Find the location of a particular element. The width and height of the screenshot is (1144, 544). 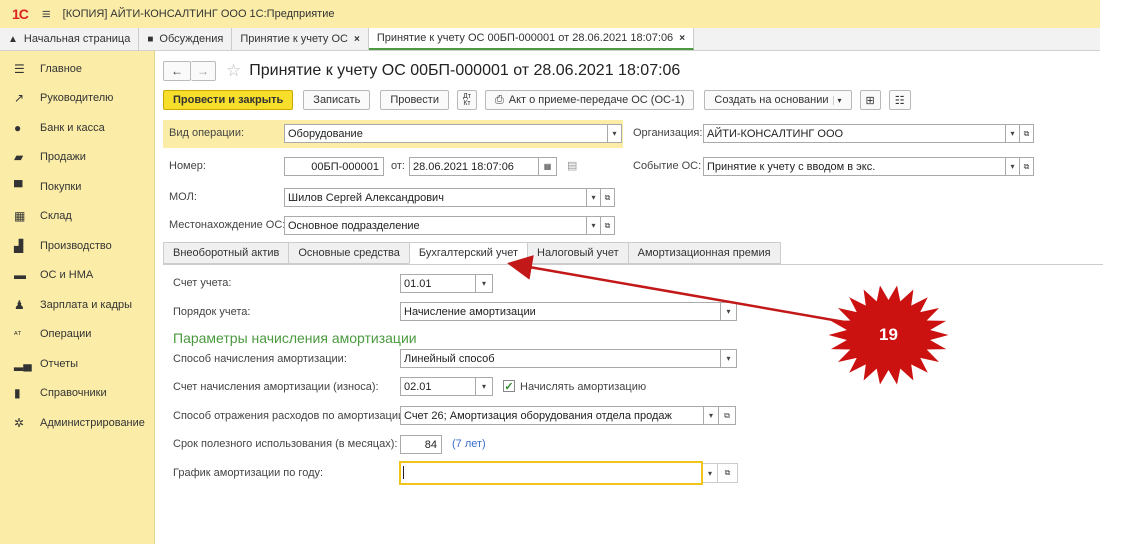

sidebar-item-admin: ✲ Администрирование is located at coordinates (77, 423).